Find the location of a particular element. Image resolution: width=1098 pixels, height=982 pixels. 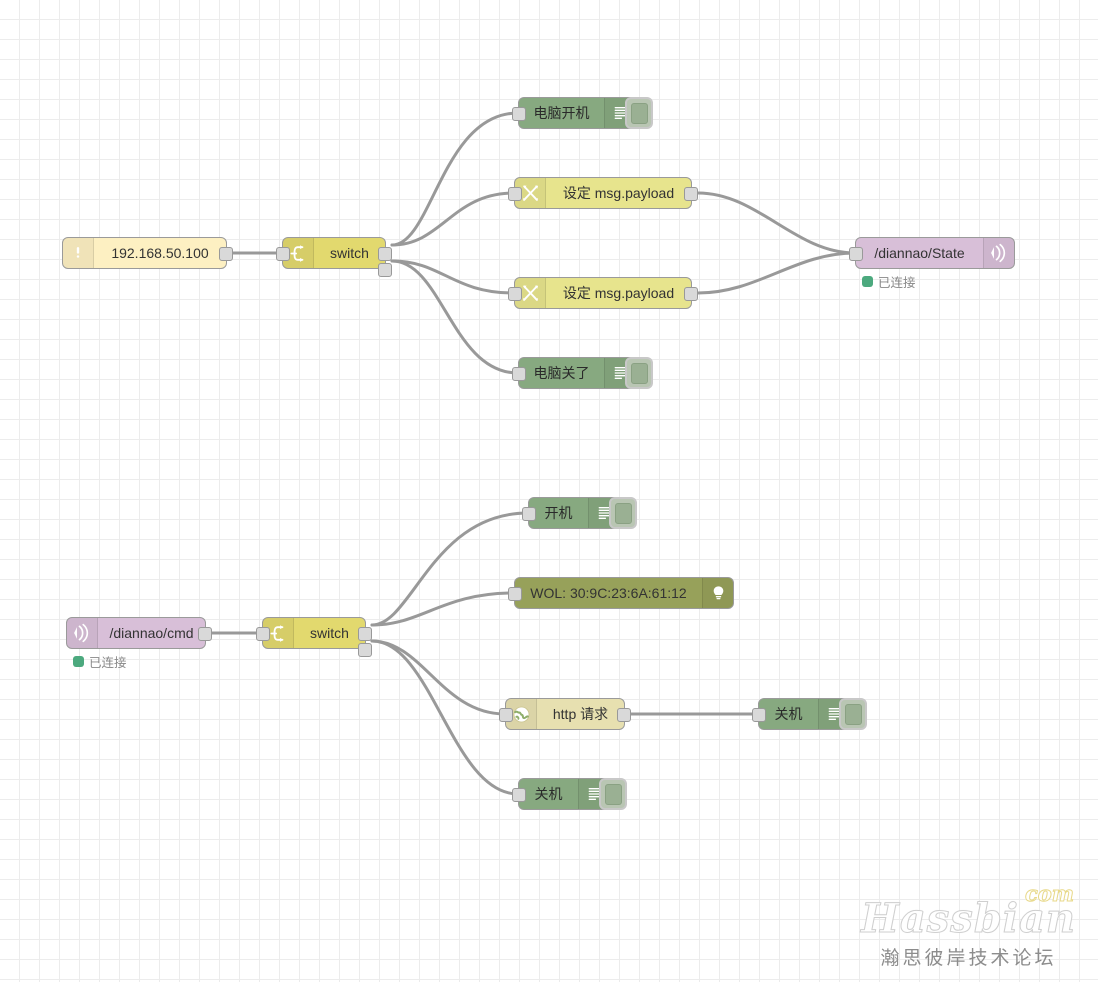

mqtt-in-node-cmd: /diannao/cmd is located at coordinates (139, 633).